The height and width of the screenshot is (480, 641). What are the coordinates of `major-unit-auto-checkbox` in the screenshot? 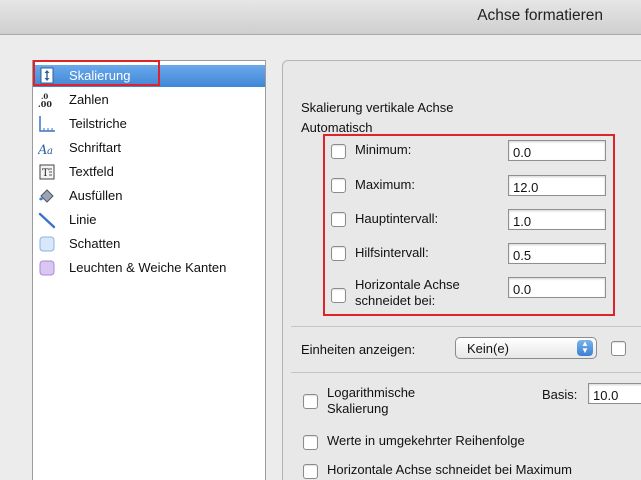 It's located at (338, 219).